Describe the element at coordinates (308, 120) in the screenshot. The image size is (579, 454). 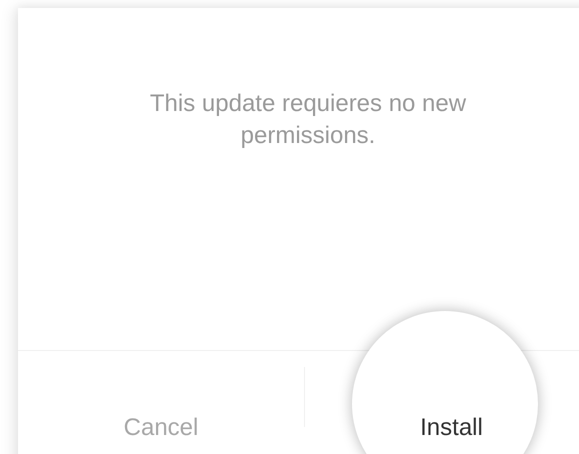
I see `dialog-message: This update requieres no new permissions.` at that location.